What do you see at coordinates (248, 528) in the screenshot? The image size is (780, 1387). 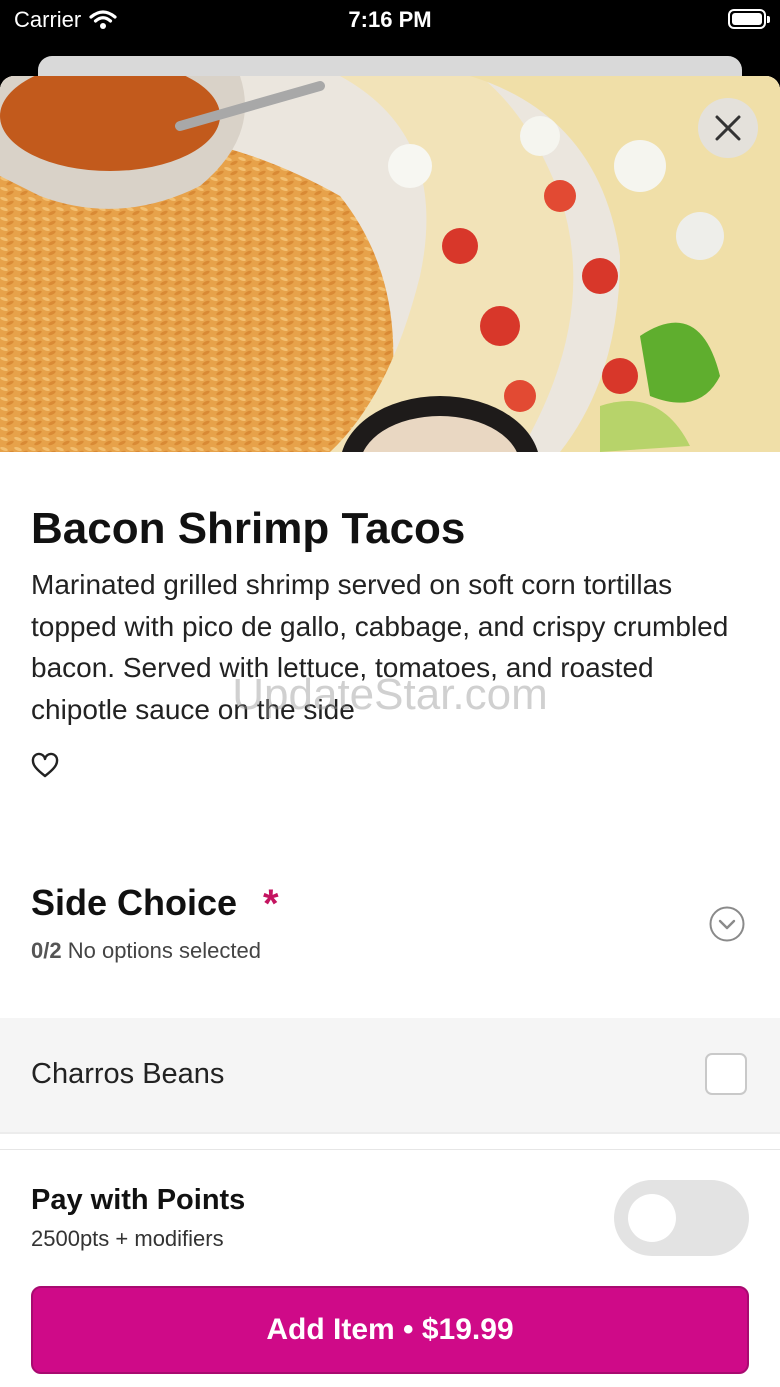 I see `item-title: Bacon Shrimp Tacos` at bounding box center [248, 528].